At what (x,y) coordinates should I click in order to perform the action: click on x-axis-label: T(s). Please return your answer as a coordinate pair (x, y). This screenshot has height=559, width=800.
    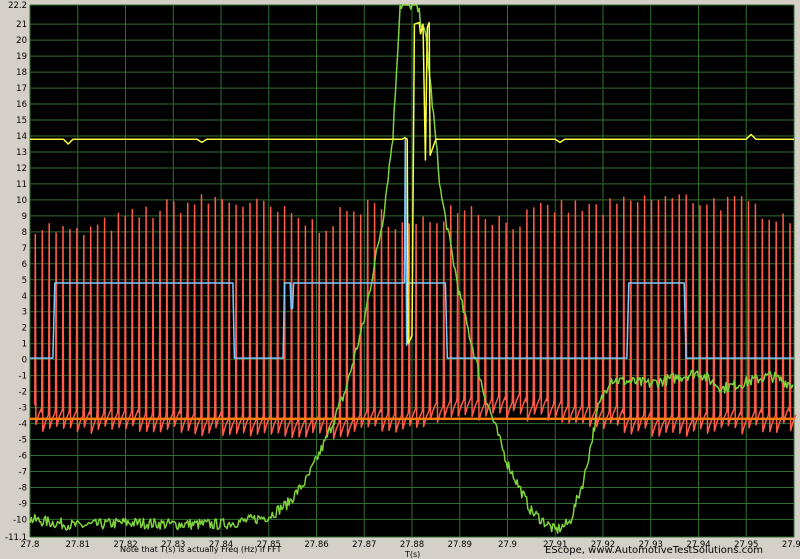
    Looking at the image, I should click on (412, 554).